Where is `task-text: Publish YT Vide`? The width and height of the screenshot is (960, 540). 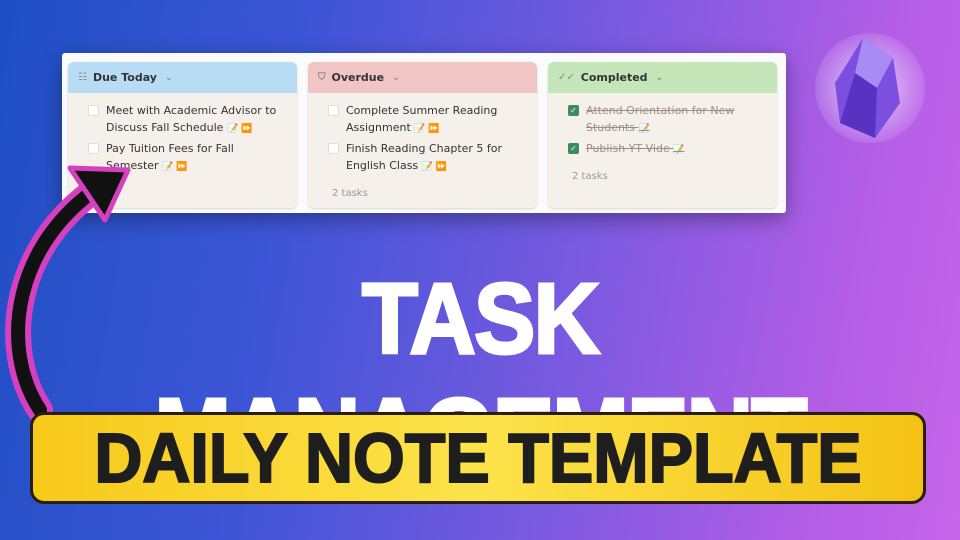
task-text: Publish YT Vide is located at coordinates (628, 148).